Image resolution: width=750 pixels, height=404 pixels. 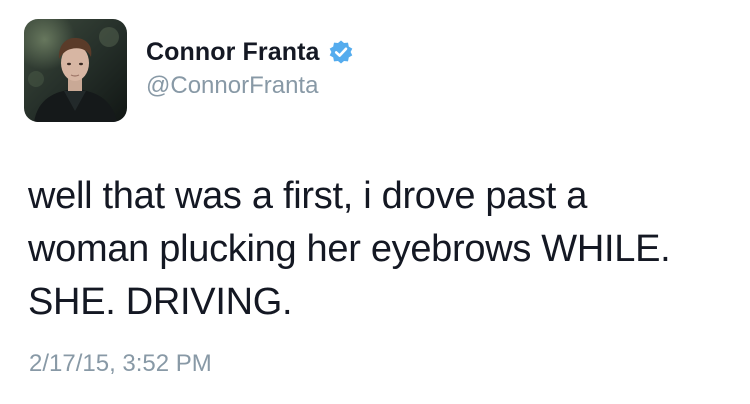 I want to click on verified-badge-icon, so click(x=341, y=52).